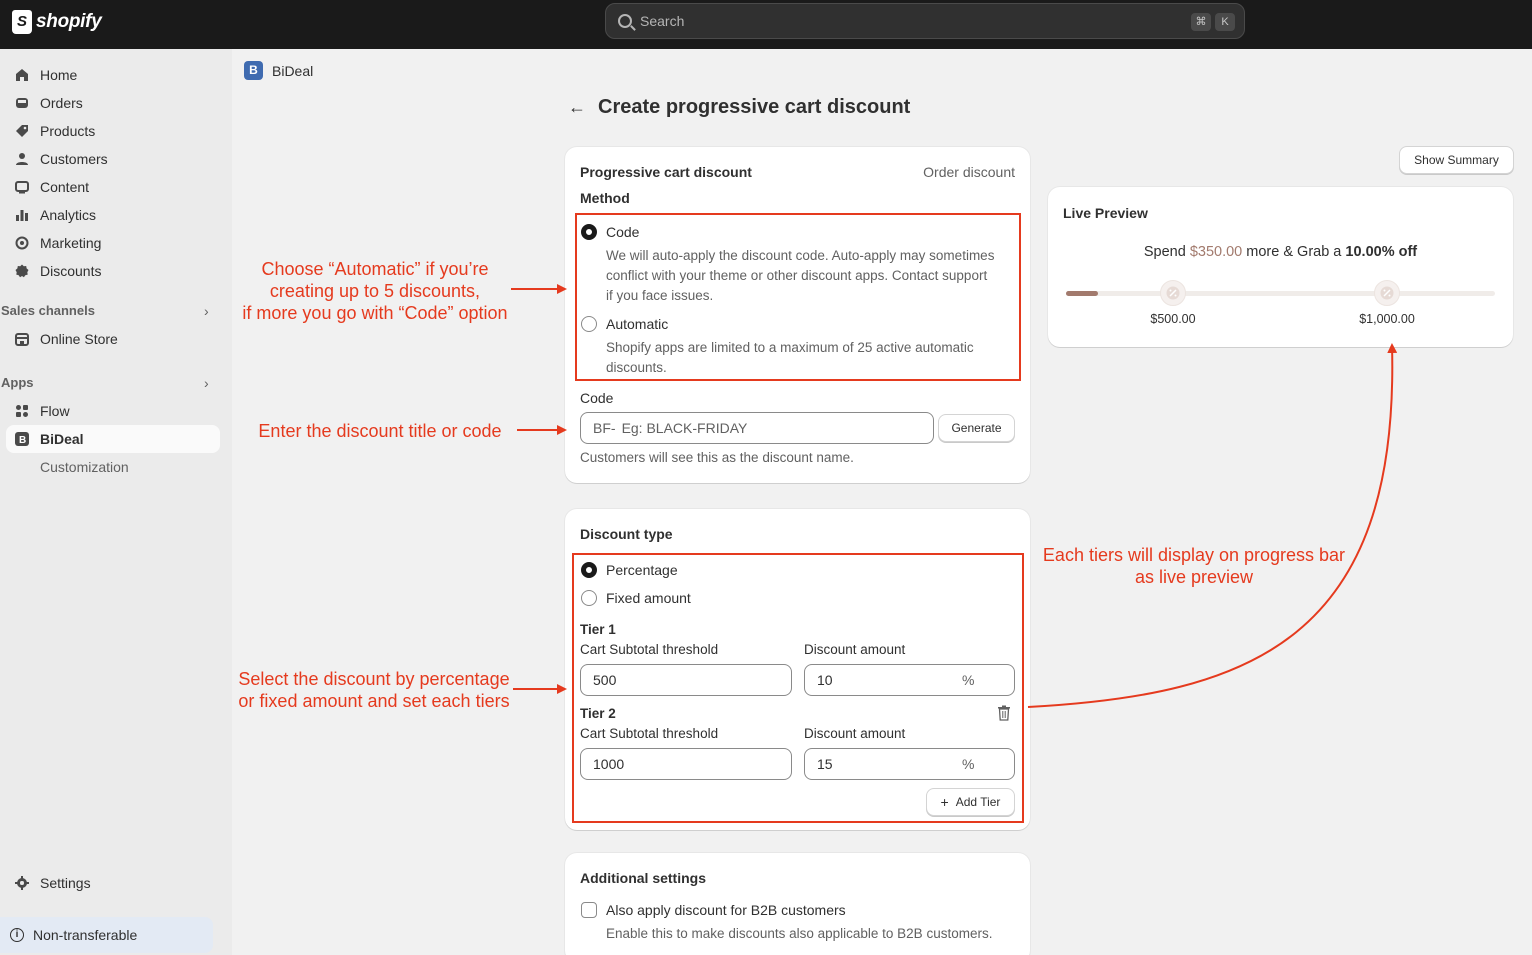  What do you see at coordinates (684, 428) in the screenshot?
I see `code-placeholder: Eg: BLACK-FRIDAY` at bounding box center [684, 428].